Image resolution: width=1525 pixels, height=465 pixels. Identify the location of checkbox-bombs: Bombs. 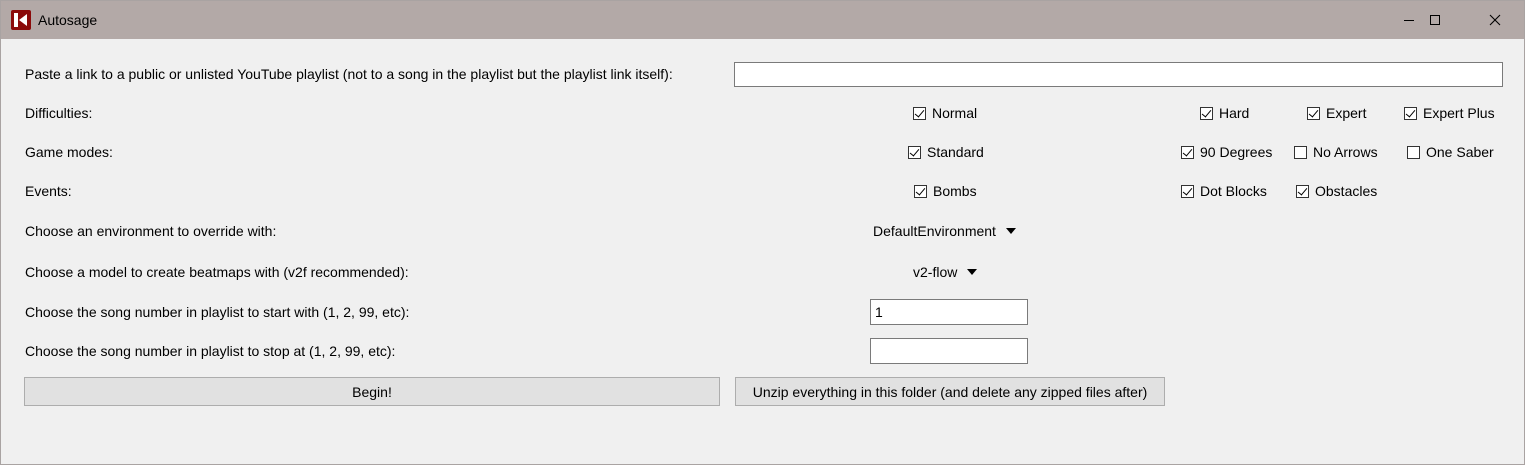
(945, 191).